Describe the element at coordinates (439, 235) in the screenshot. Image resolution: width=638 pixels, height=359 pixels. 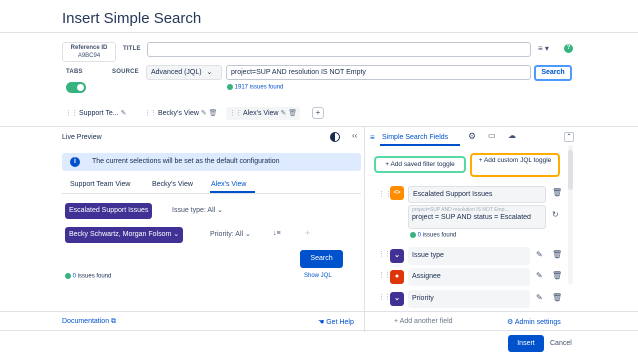
I see `escalated-issues-suffix: issues found` at that location.